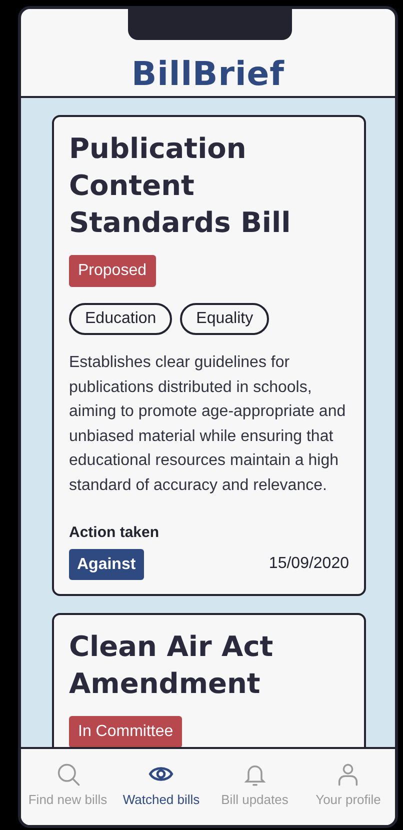  What do you see at coordinates (171, 665) in the screenshot?
I see `bill-title: Clean Air Act Amendment` at bounding box center [171, 665].